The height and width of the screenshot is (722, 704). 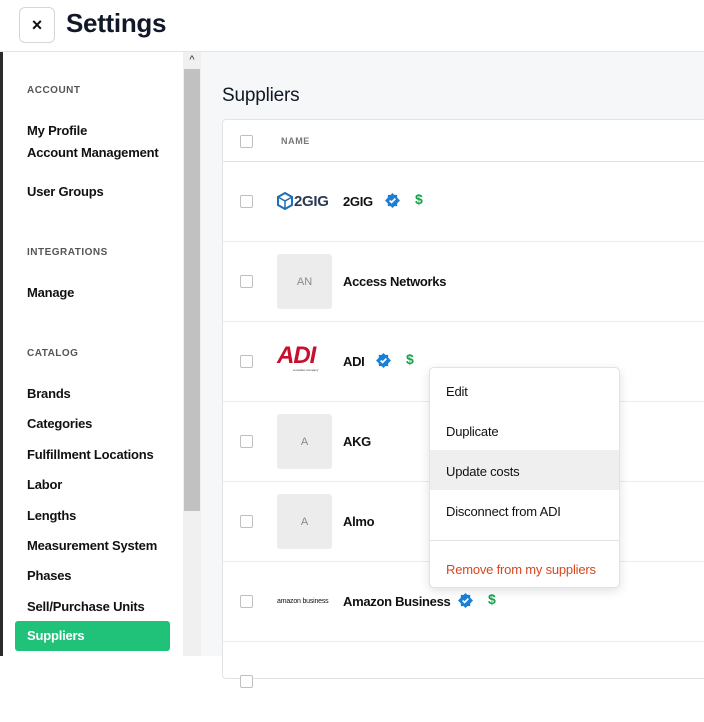 I want to click on sidebar-item-fulfillment-locations: Fulfillment Locations, so click(x=102, y=454).